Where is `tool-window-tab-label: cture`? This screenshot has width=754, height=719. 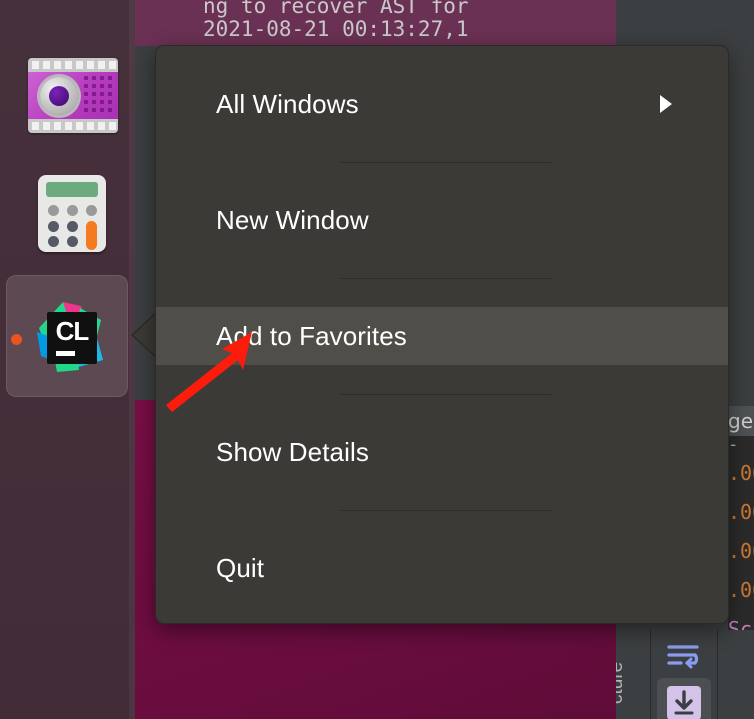
tool-window-tab-label: cture is located at coordinates (621, 682).